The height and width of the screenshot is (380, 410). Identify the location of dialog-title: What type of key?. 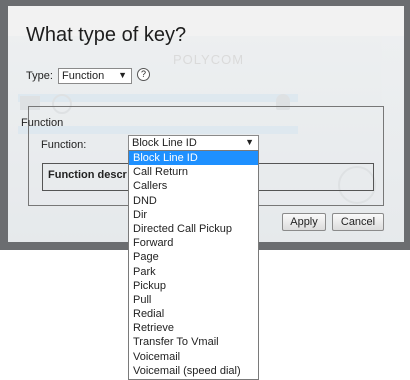
(106, 35).